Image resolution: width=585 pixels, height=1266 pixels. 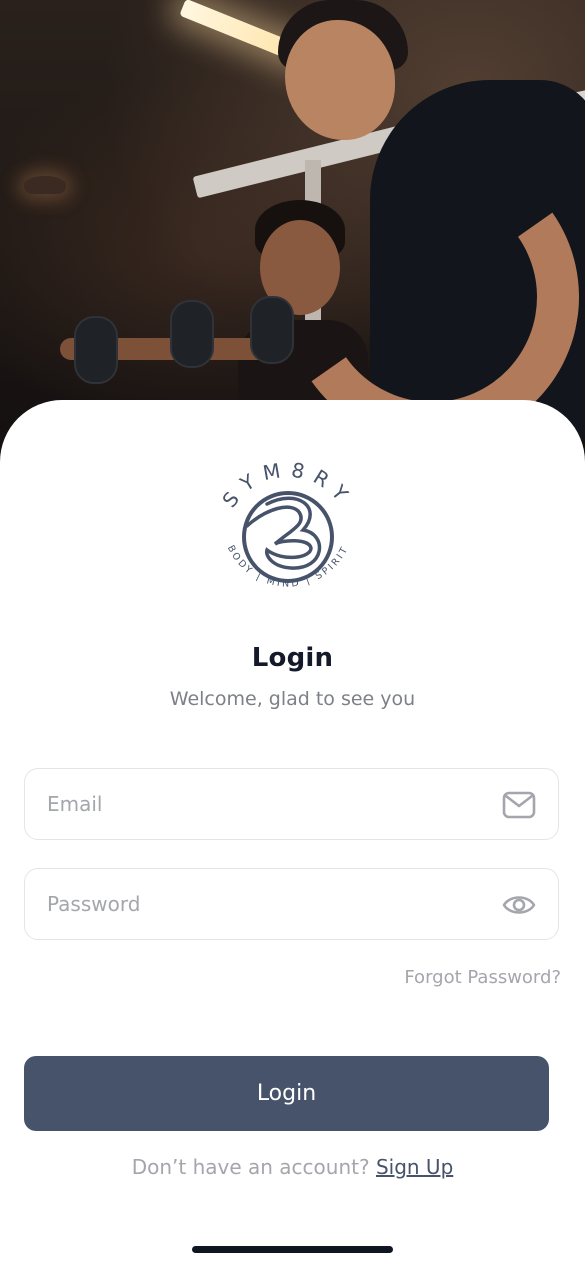 I want to click on signup-prompt: Don’t have an account?, so click(x=253, y=1167).